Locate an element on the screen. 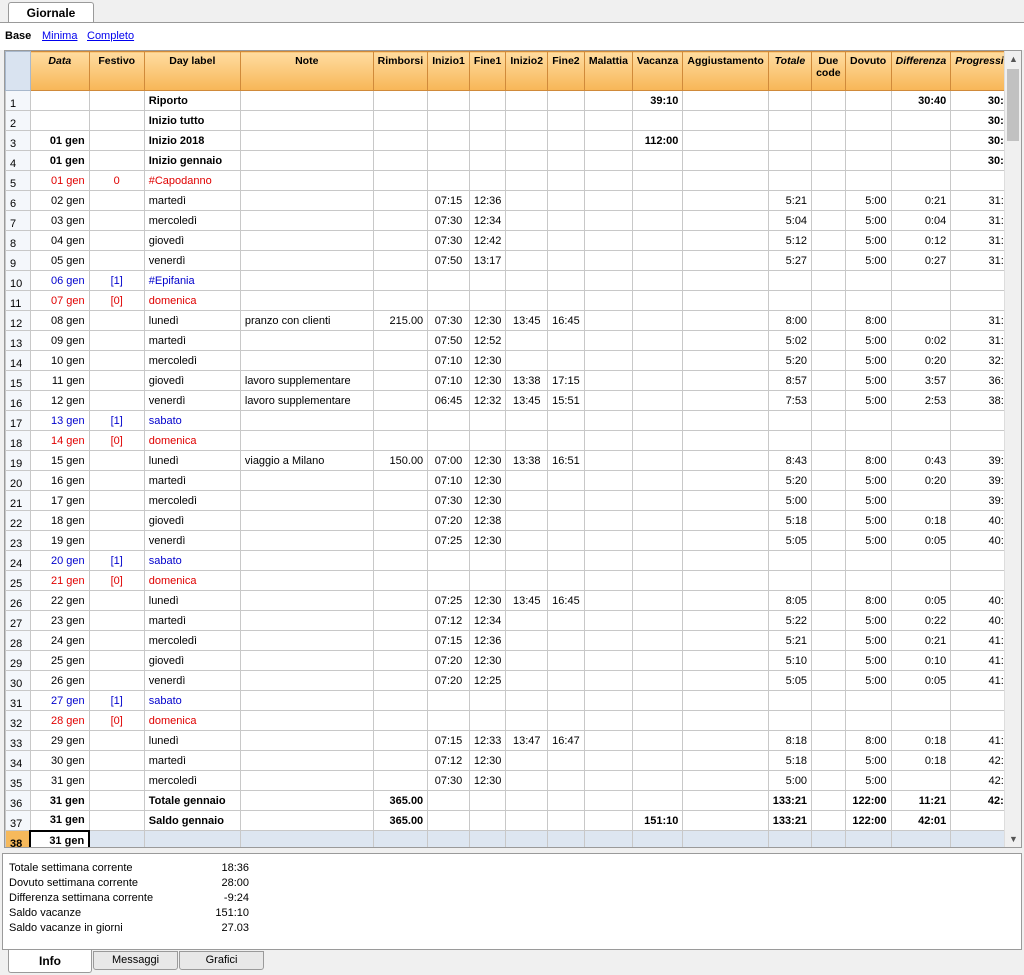  cell-festivo: [1] is located at coordinates (116, 420).